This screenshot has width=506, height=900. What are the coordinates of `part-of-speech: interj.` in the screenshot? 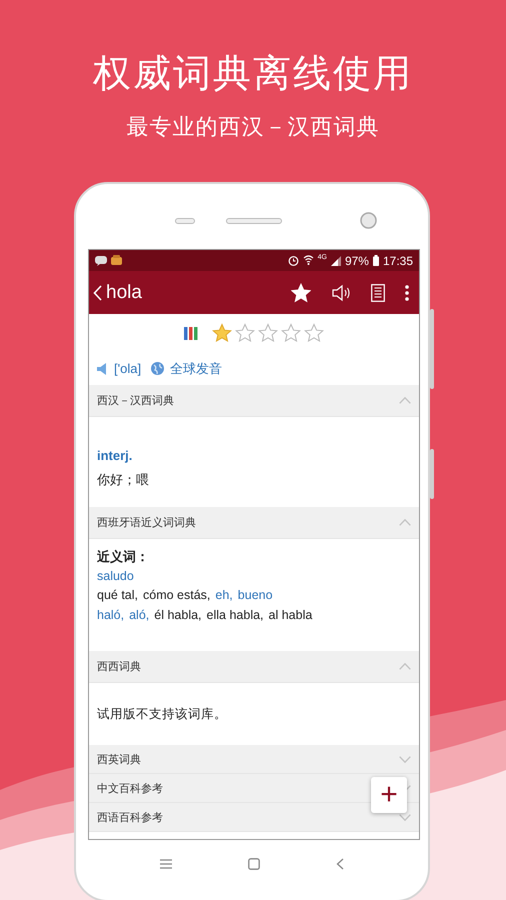 It's located at (115, 455).